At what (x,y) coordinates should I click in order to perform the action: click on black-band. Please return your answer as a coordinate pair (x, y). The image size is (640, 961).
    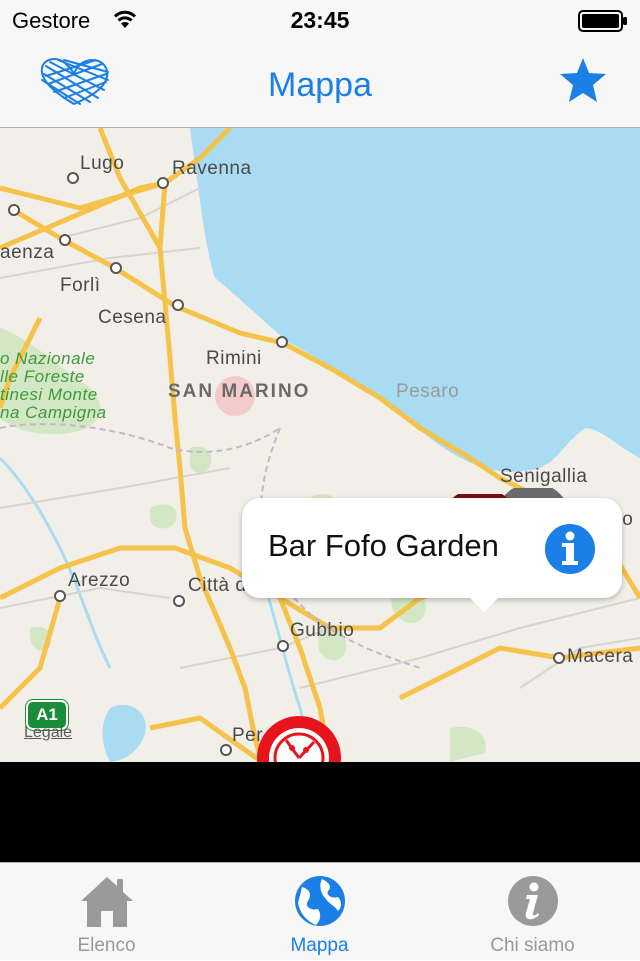
    Looking at the image, I should click on (320, 812).